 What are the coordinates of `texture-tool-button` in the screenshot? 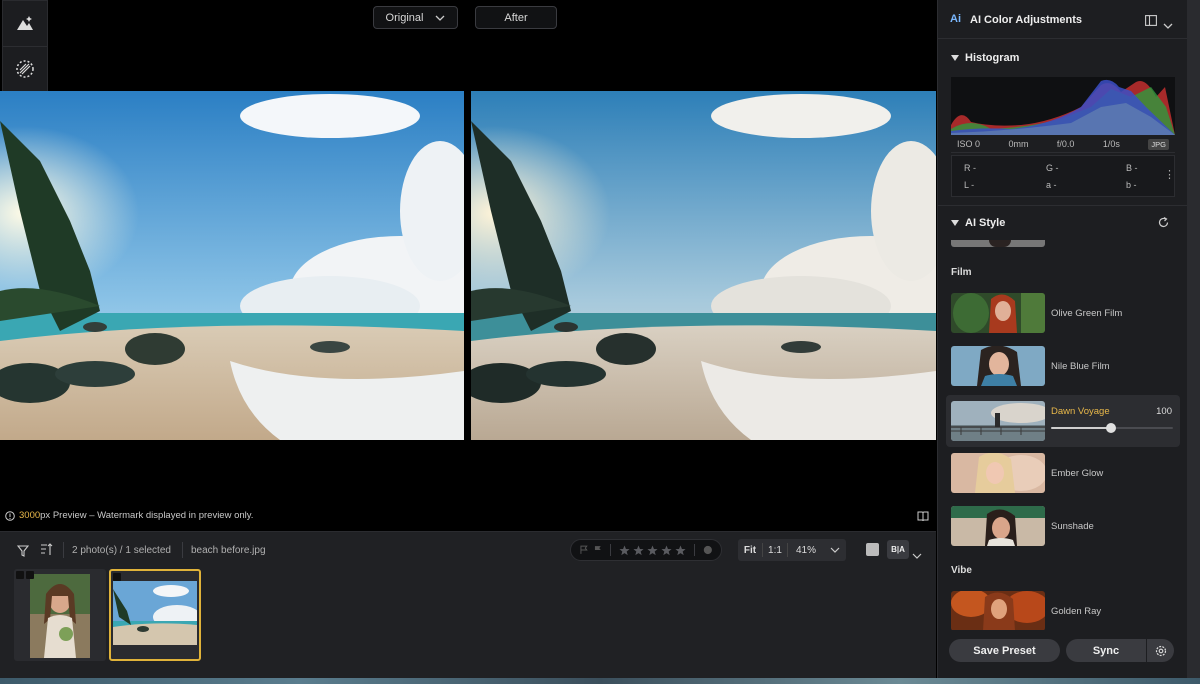 It's located at (25, 68).